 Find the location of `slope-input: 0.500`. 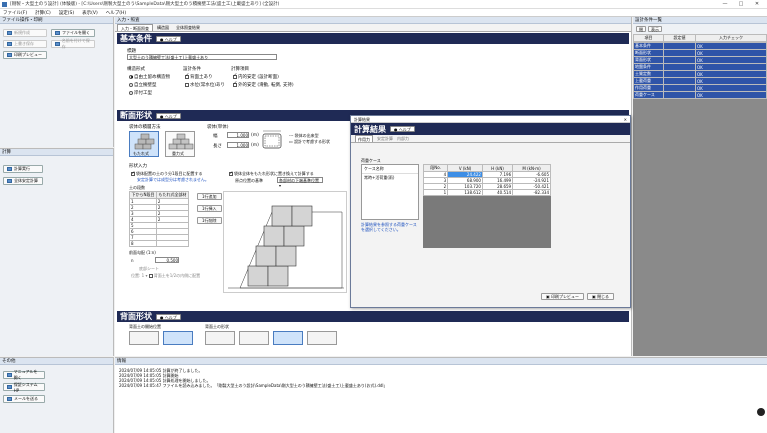

slope-input: 0.500 is located at coordinates (167, 260).